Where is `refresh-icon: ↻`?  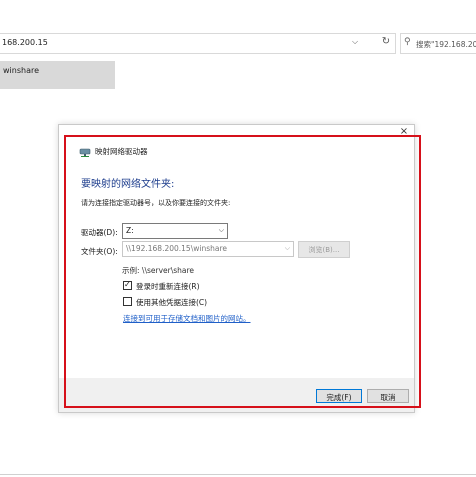
refresh-icon: ↻ is located at coordinates (386, 43).